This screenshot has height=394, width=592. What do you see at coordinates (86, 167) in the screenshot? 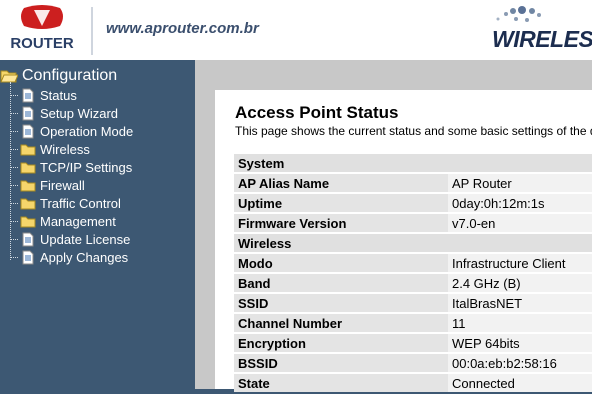
I see `sidebar-item-label: TCP/IP Settings` at bounding box center [86, 167].